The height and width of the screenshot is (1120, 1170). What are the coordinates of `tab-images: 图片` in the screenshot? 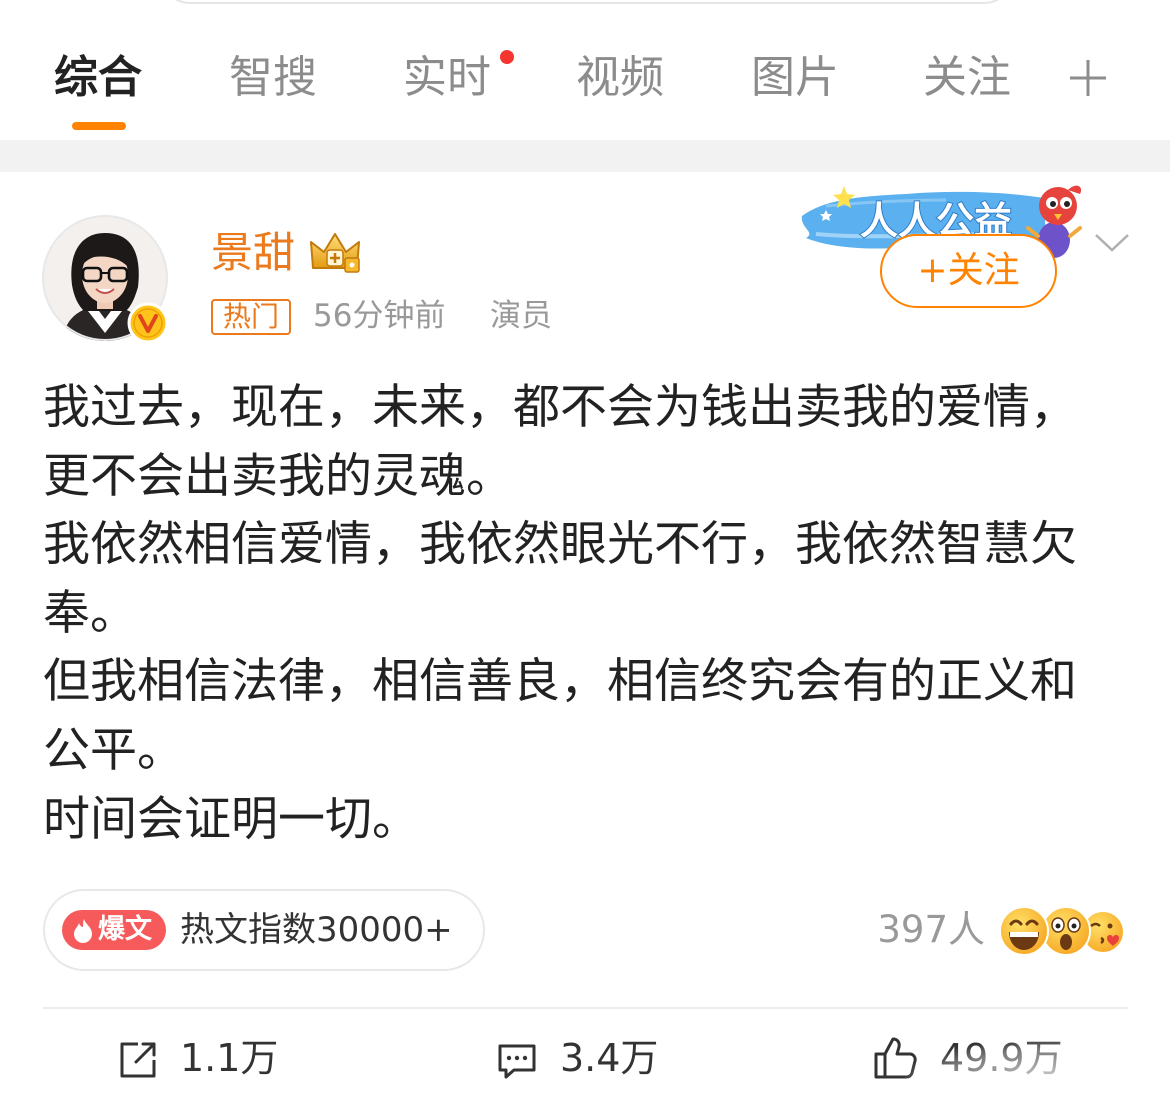 It's located at (795, 78).